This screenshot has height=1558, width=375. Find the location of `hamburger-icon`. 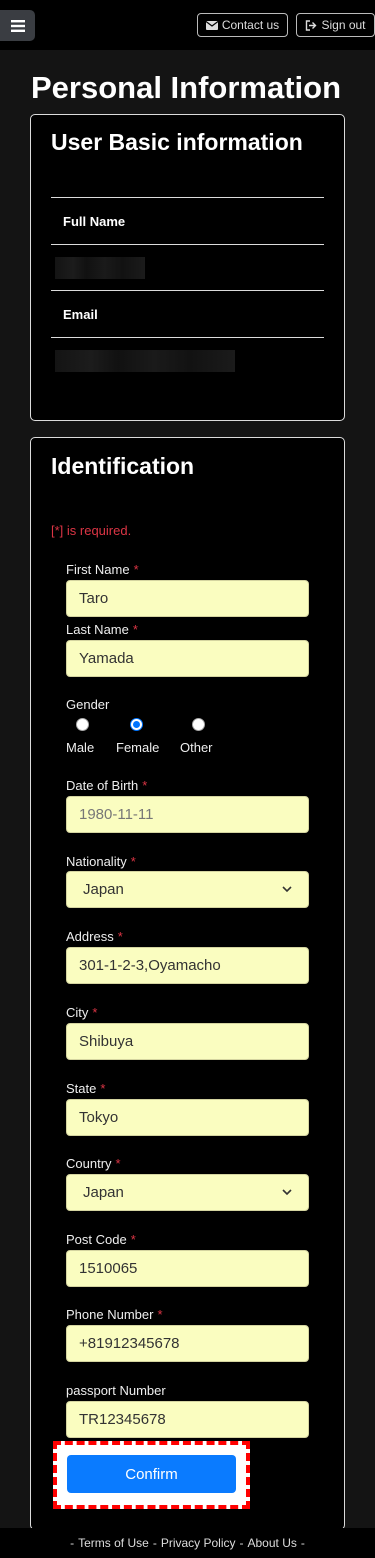

hamburger-icon is located at coordinates (17, 25).